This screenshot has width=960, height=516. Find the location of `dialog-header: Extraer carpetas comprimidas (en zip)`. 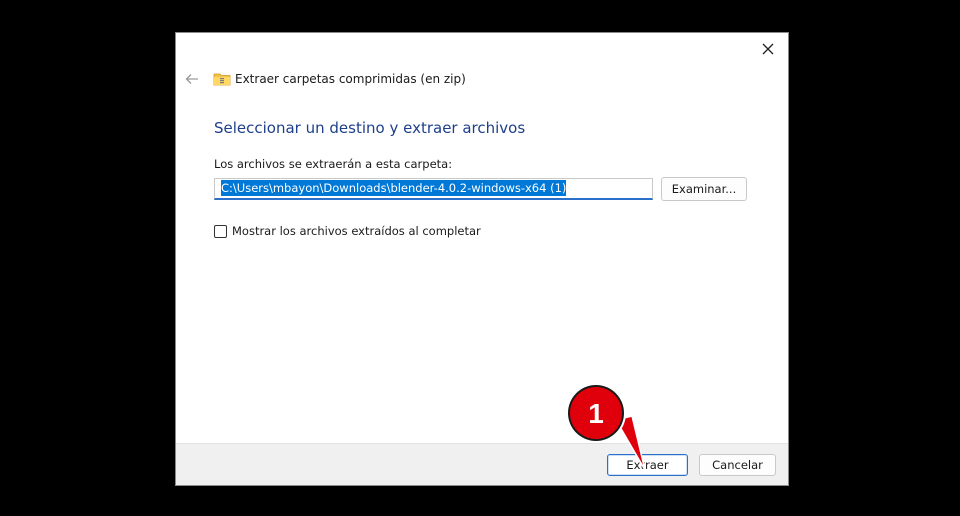

dialog-header: Extraer carpetas comprimidas (en zip) is located at coordinates (324, 79).